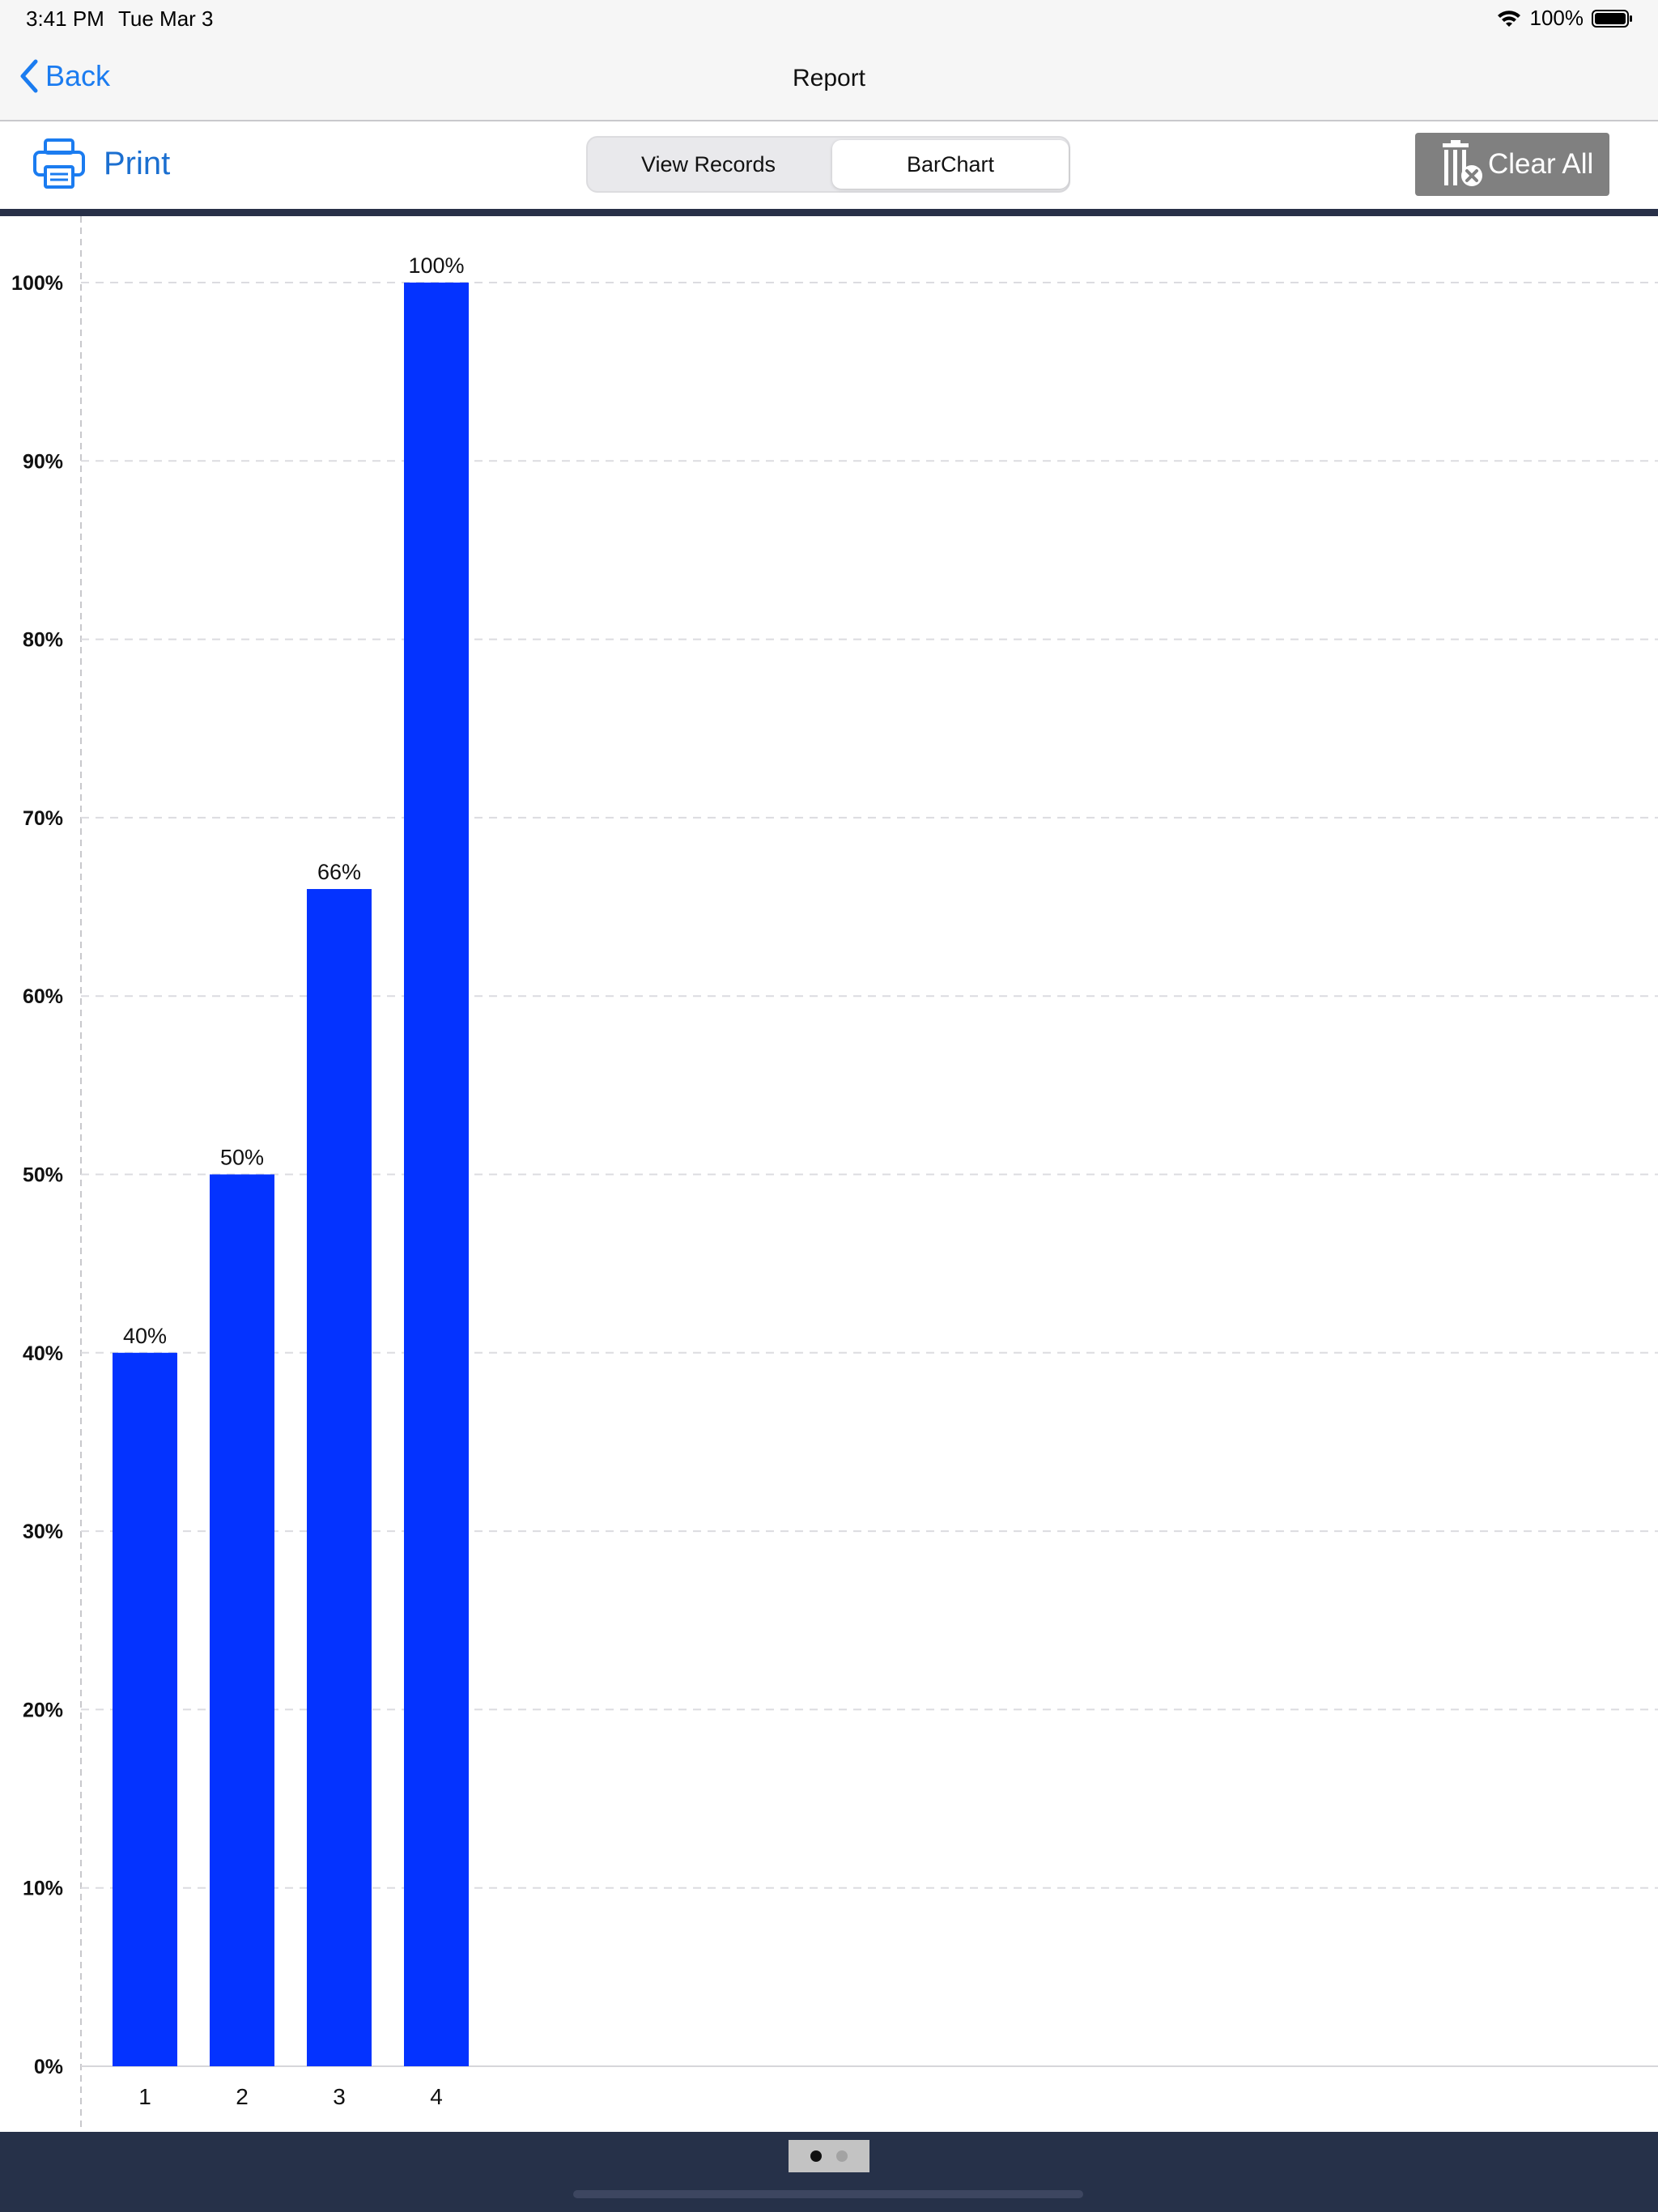 This screenshot has width=1658, height=2212. Describe the element at coordinates (43, 1354) in the screenshot. I see `y-tick-label: 40%` at that location.